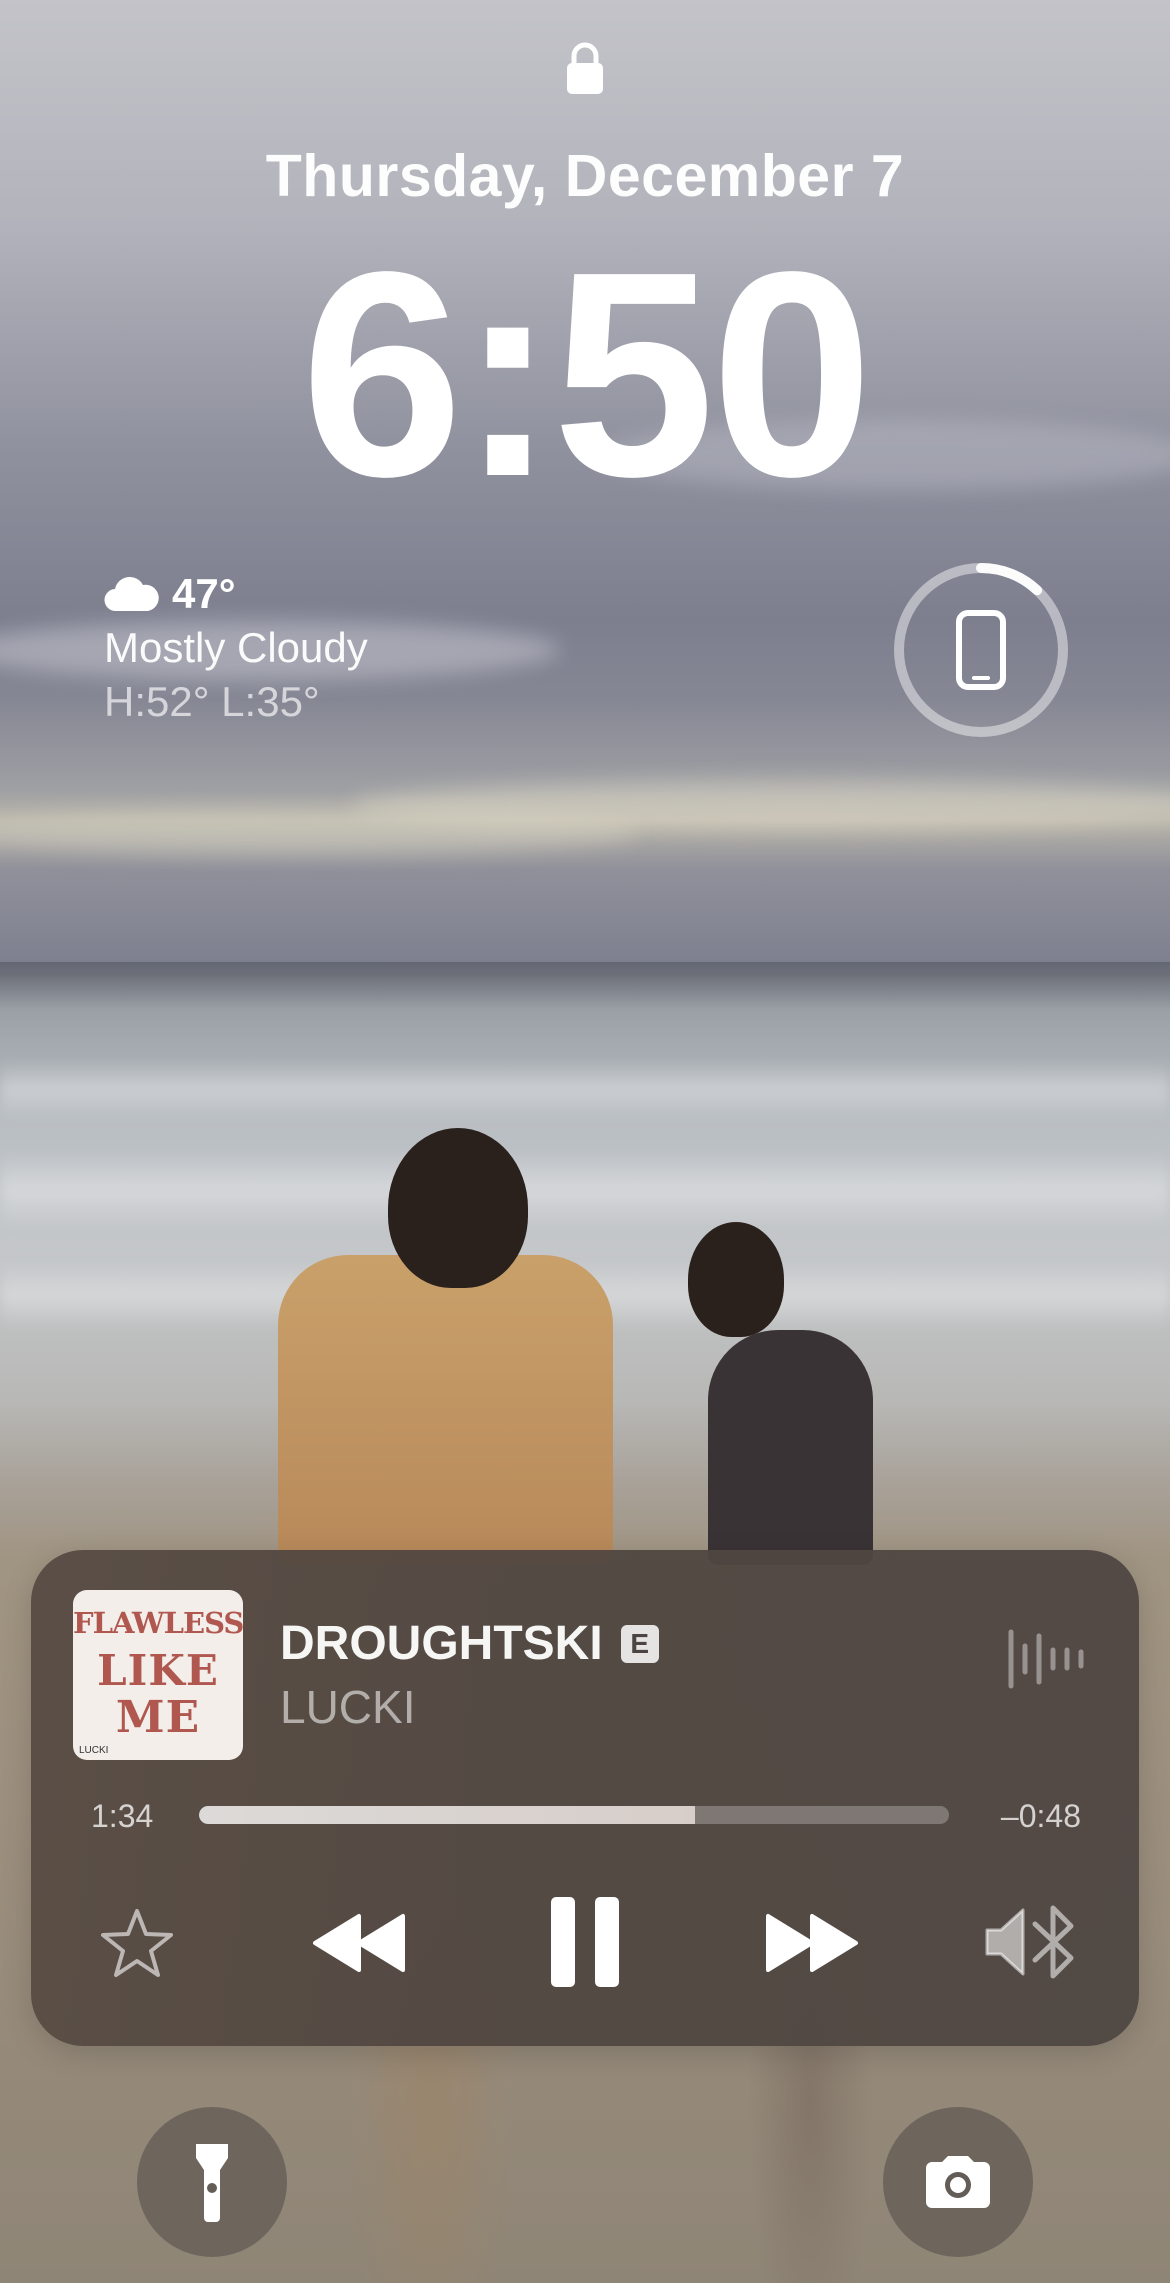 The image size is (1170, 2283). What do you see at coordinates (158, 1670) in the screenshot?
I see `album-art-line2: LIKE` at bounding box center [158, 1670].